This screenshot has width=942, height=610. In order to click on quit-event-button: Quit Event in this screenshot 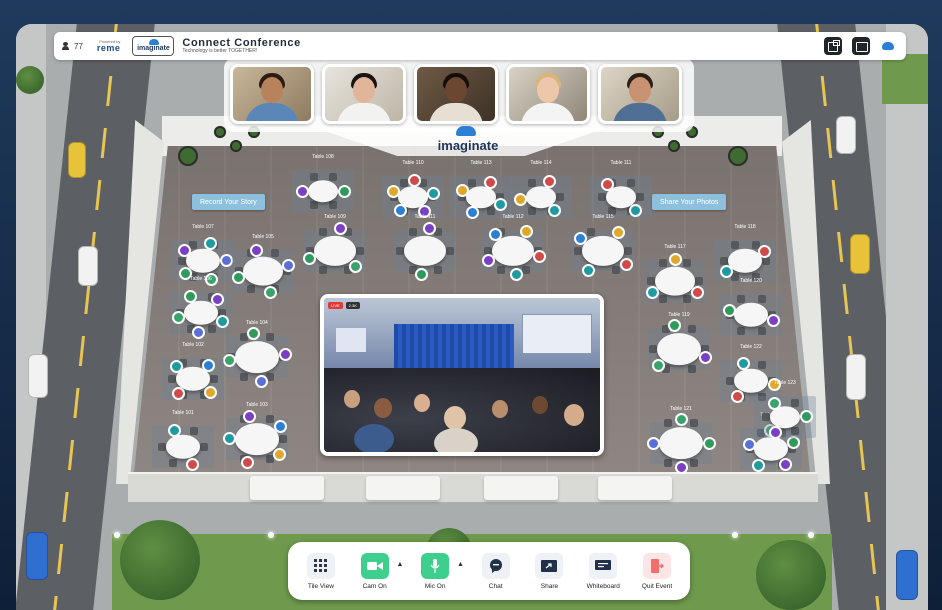, I will do `click(657, 571)`.